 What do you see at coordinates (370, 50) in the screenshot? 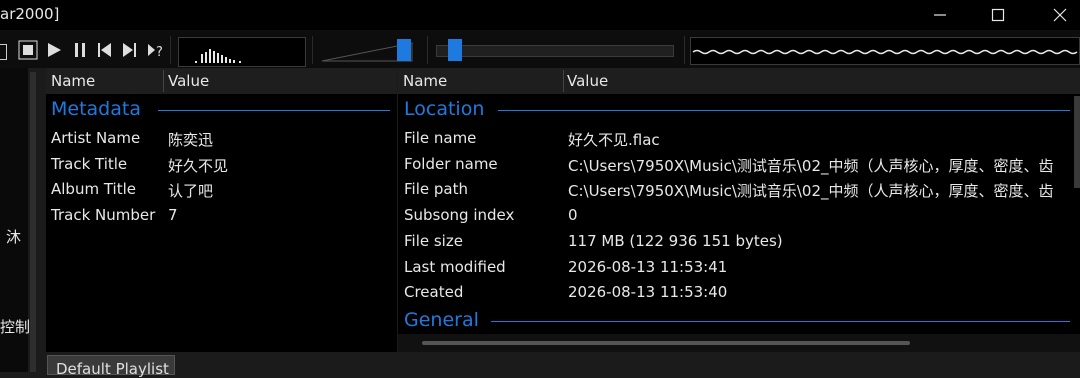
I see `volume-slider` at bounding box center [370, 50].